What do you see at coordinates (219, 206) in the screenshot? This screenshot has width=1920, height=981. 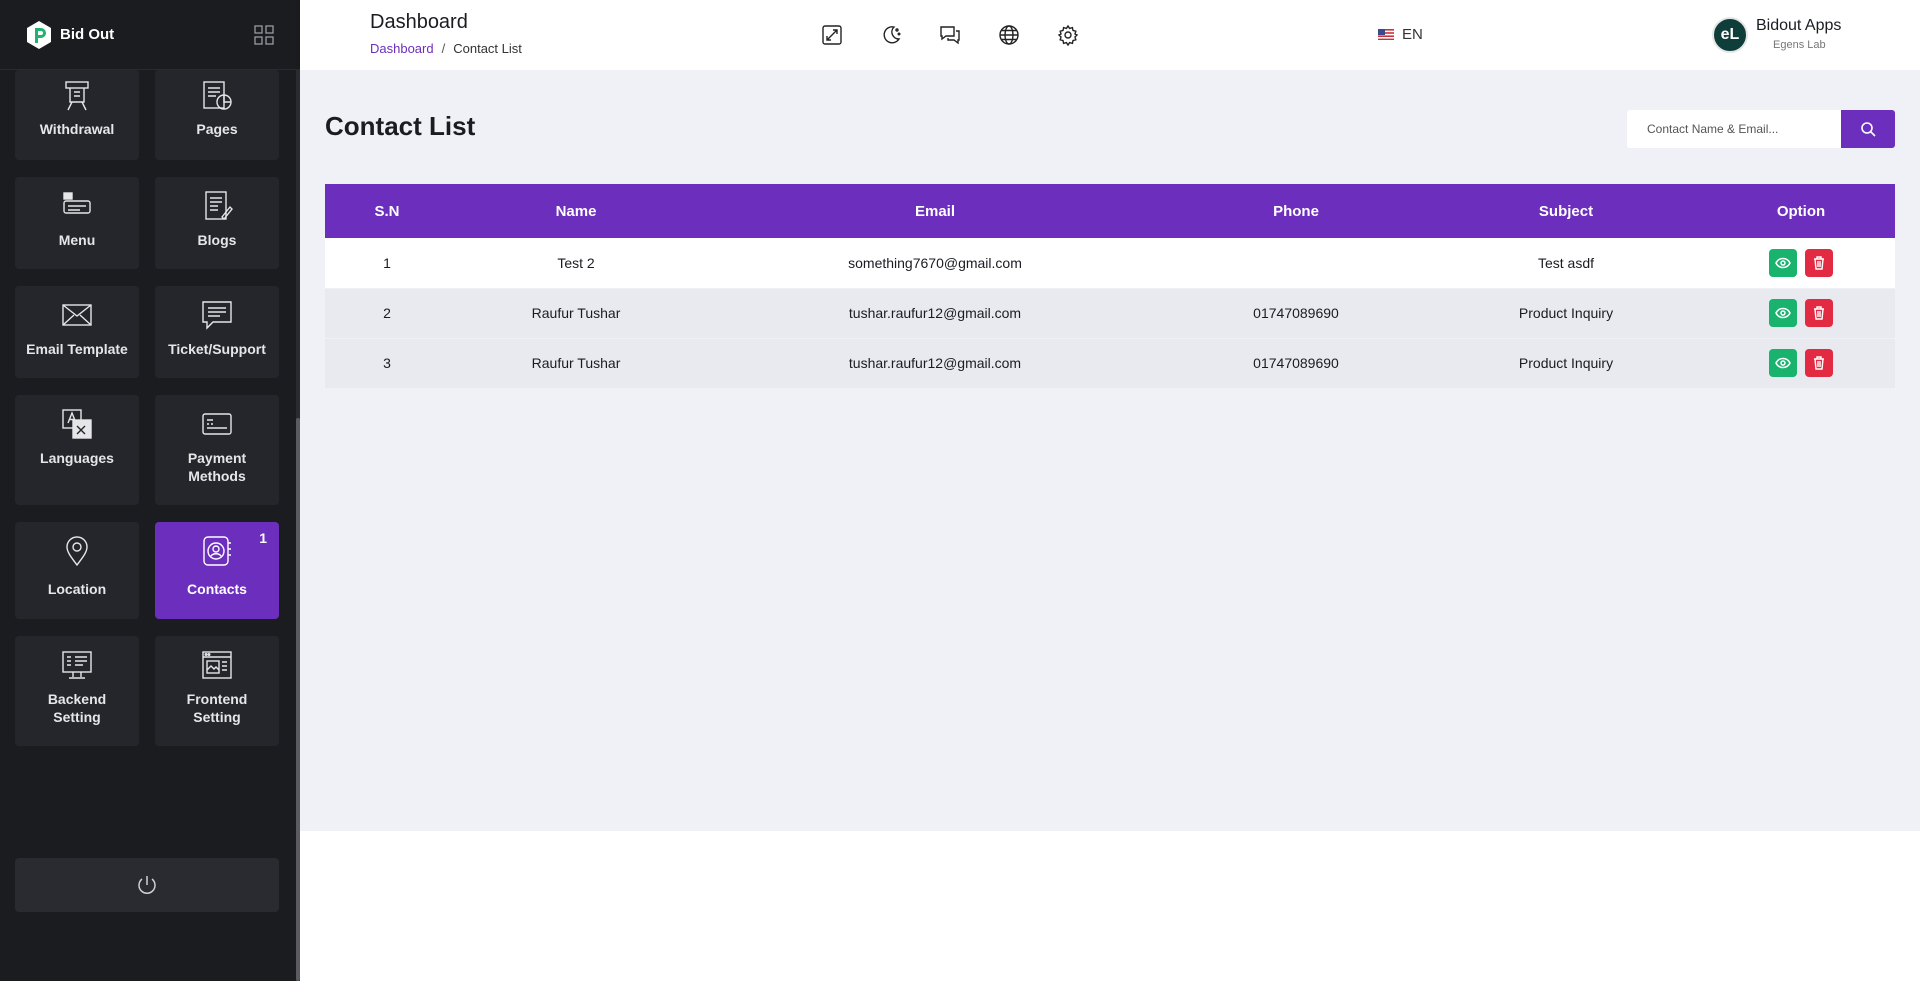 I see `blogs-icon` at bounding box center [219, 206].